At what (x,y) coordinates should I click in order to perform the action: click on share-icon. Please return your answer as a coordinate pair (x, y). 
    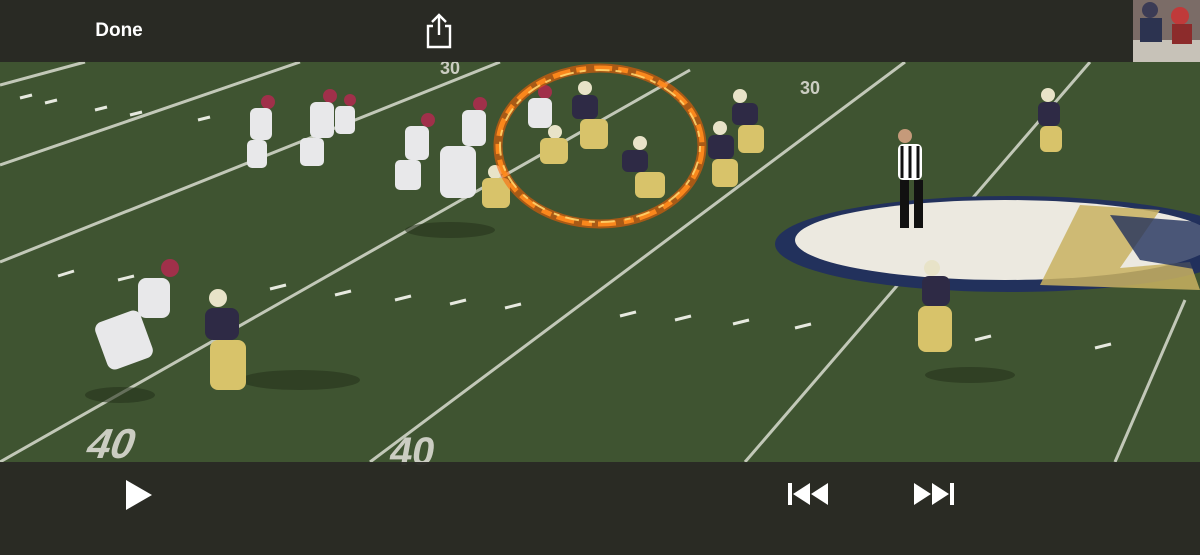
    Looking at the image, I should click on (439, 31).